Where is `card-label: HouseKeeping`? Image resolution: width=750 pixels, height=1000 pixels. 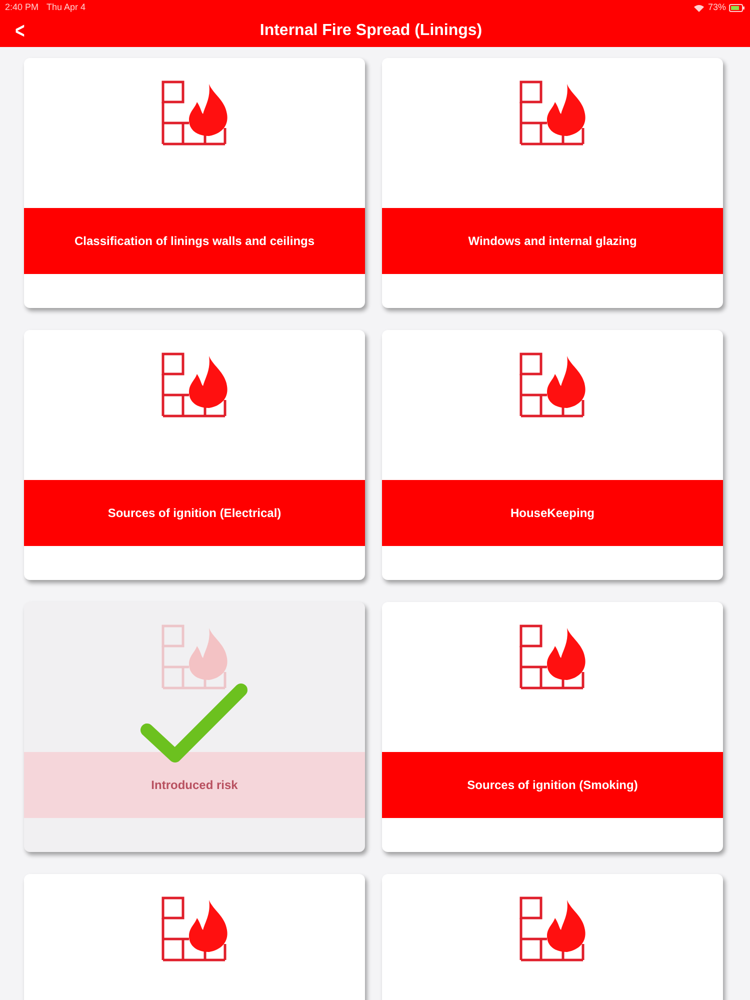 card-label: HouseKeeping is located at coordinates (552, 513).